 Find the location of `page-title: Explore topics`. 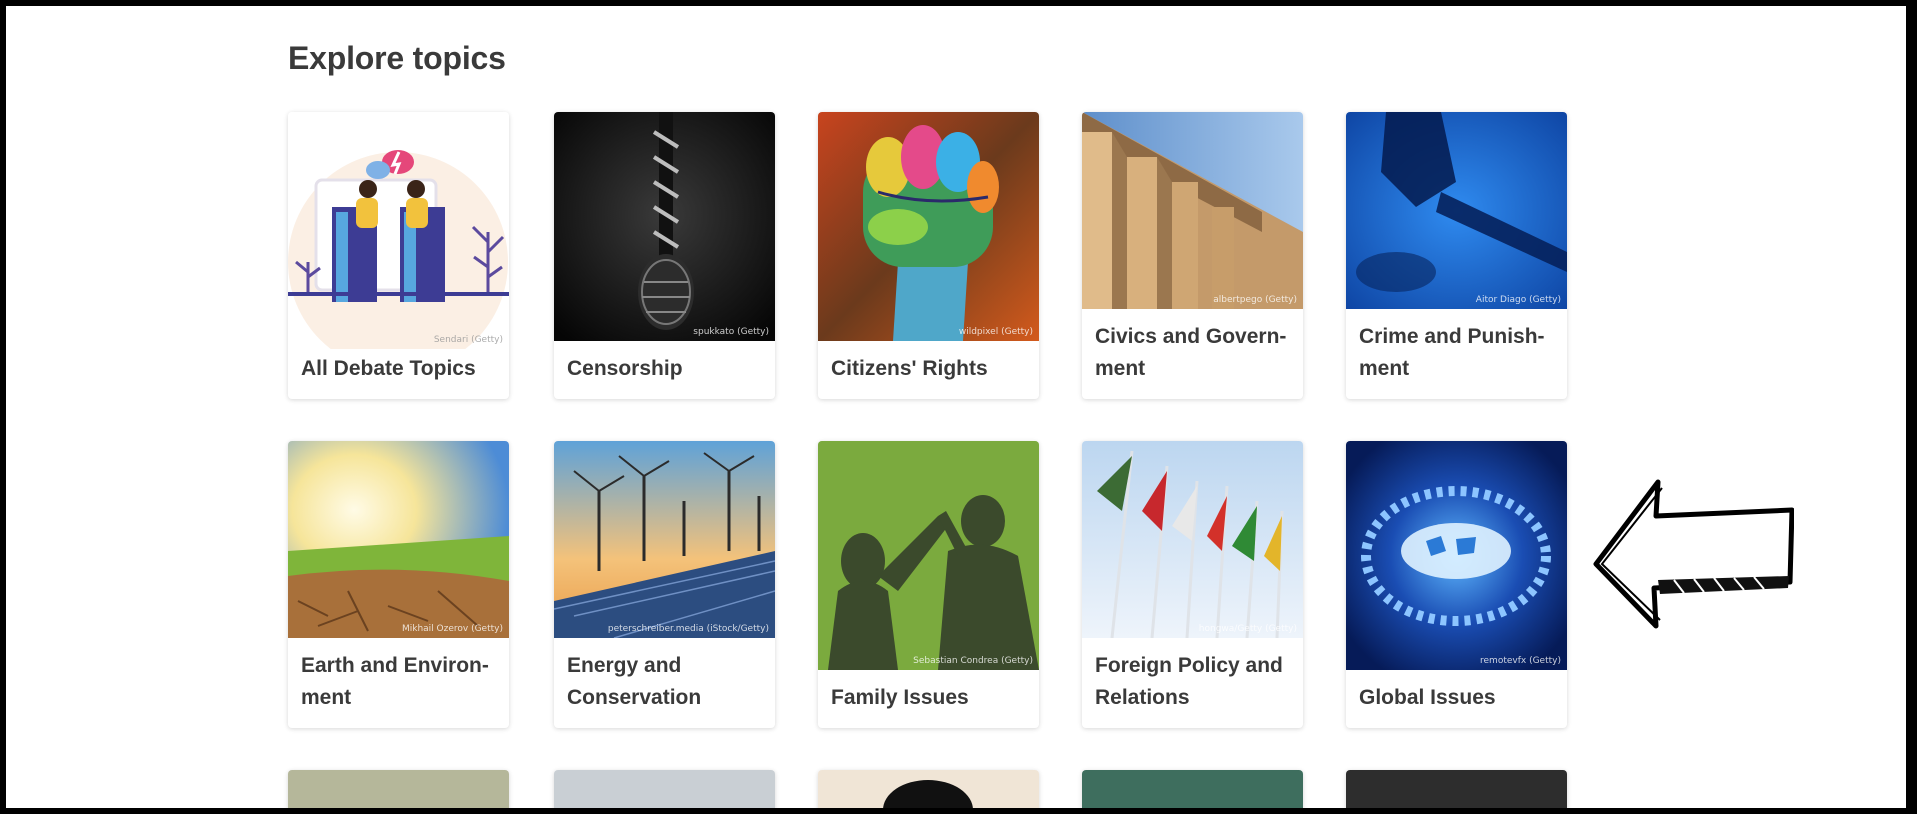

page-title: Explore topics is located at coordinates (397, 58).